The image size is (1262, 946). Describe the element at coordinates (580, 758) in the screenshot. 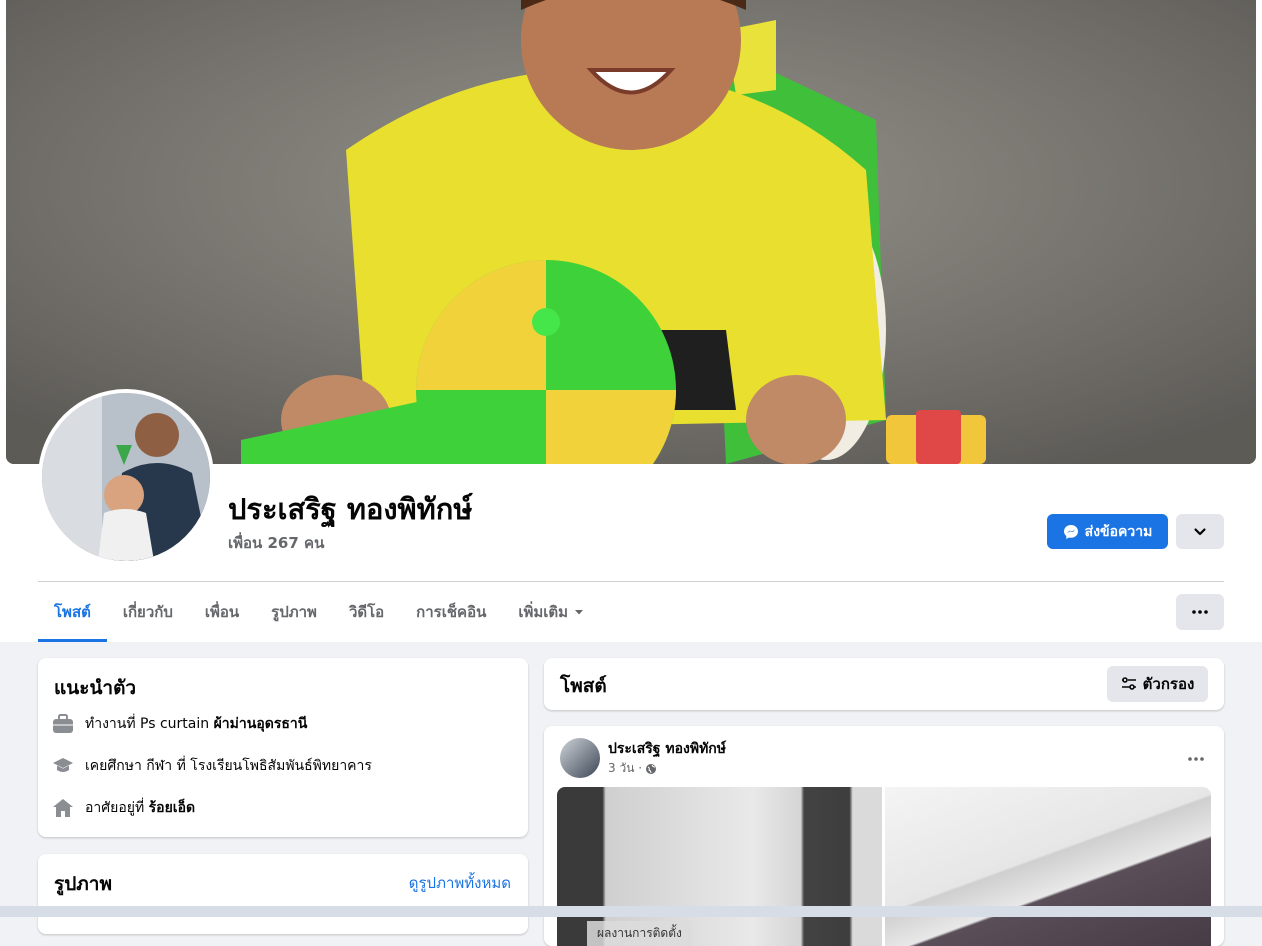

I see `post-author-avatar` at that location.